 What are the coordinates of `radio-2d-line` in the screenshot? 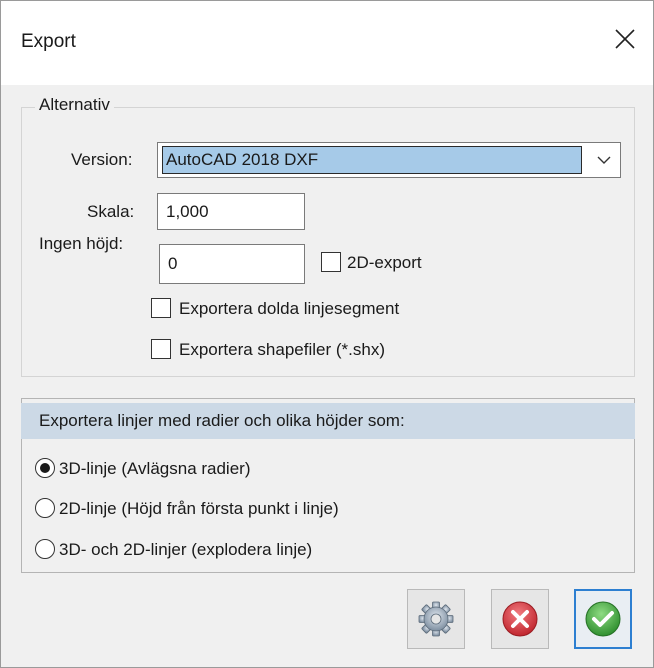 It's located at (45, 508).